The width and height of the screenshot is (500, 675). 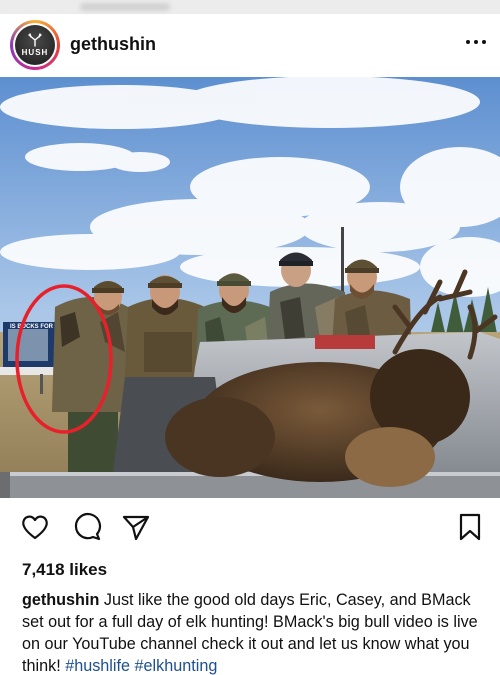 What do you see at coordinates (113, 44) in the screenshot?
I see `post-username: gethushin` at bounding box center [113, 44].